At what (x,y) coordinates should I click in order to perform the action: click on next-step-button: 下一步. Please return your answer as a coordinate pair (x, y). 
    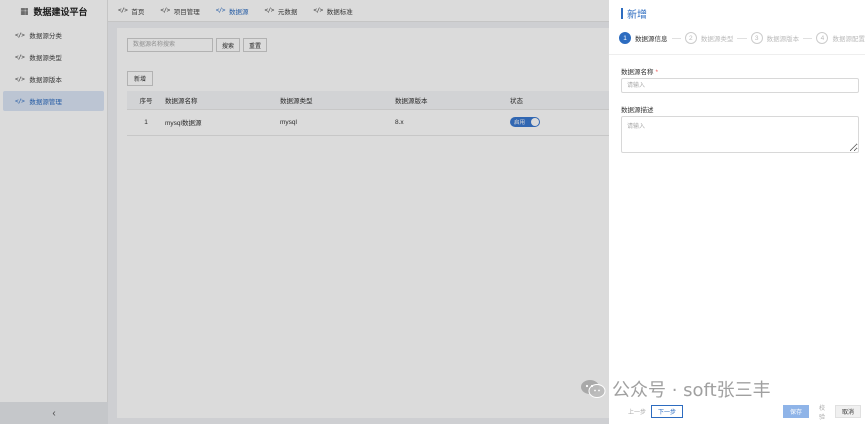
    Looking at the image, I should click on (667, 411).